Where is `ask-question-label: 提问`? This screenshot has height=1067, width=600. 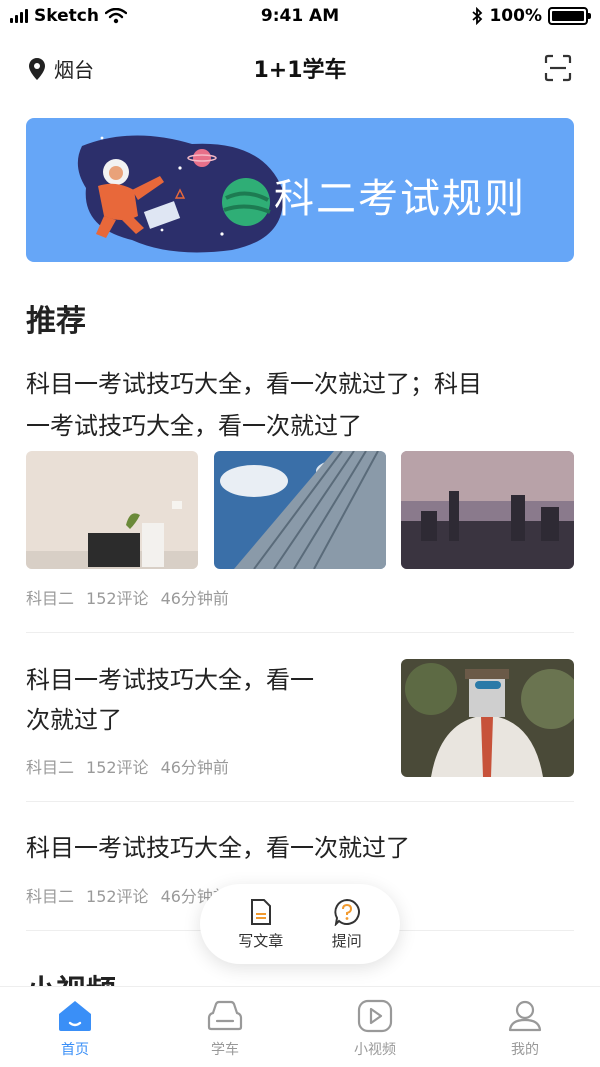
ask-question-label: 提问 is located at coordinates (346, 940).